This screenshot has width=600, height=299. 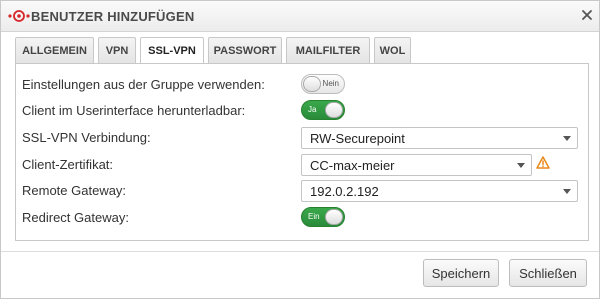 I want to click on tab-vpn: VPN, so click(x=117, y=50).